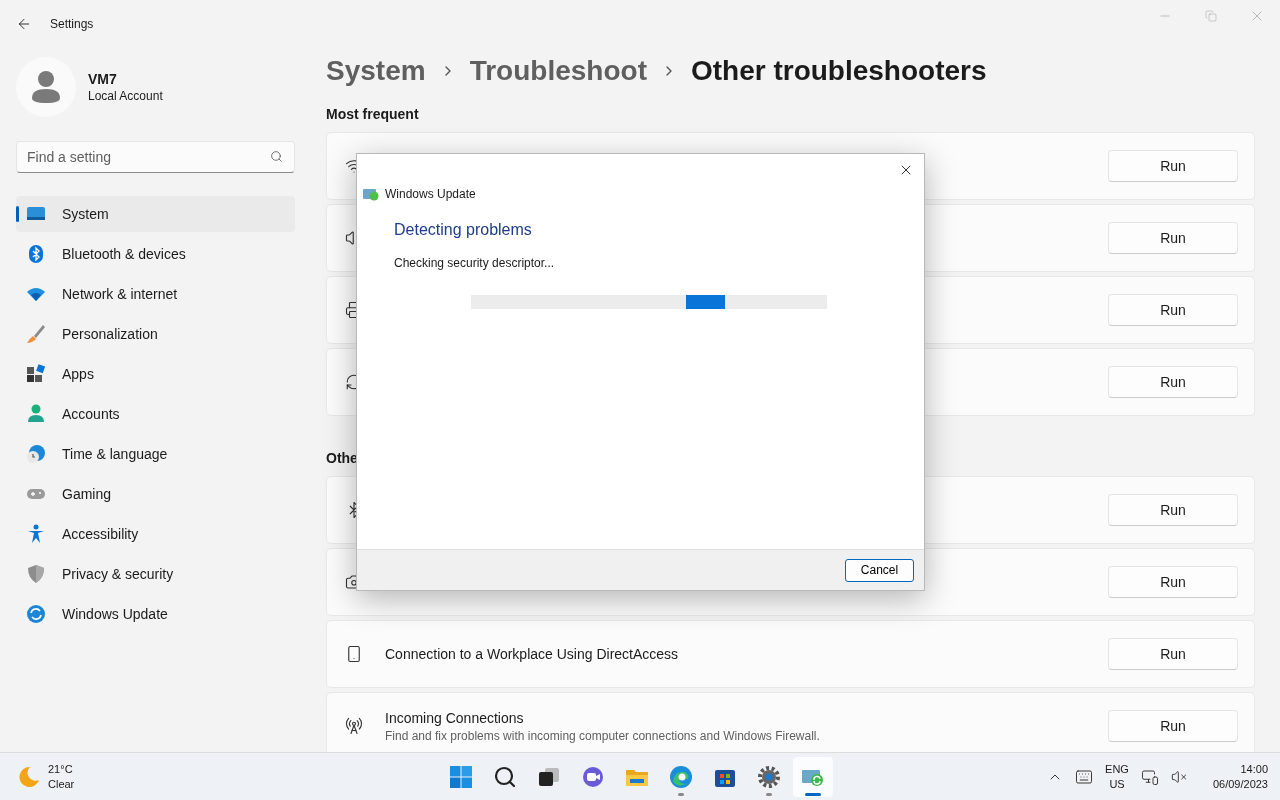  Describe the element at coordinates (350, 238) in the screenshot. I see `speaker-icon` at that location.